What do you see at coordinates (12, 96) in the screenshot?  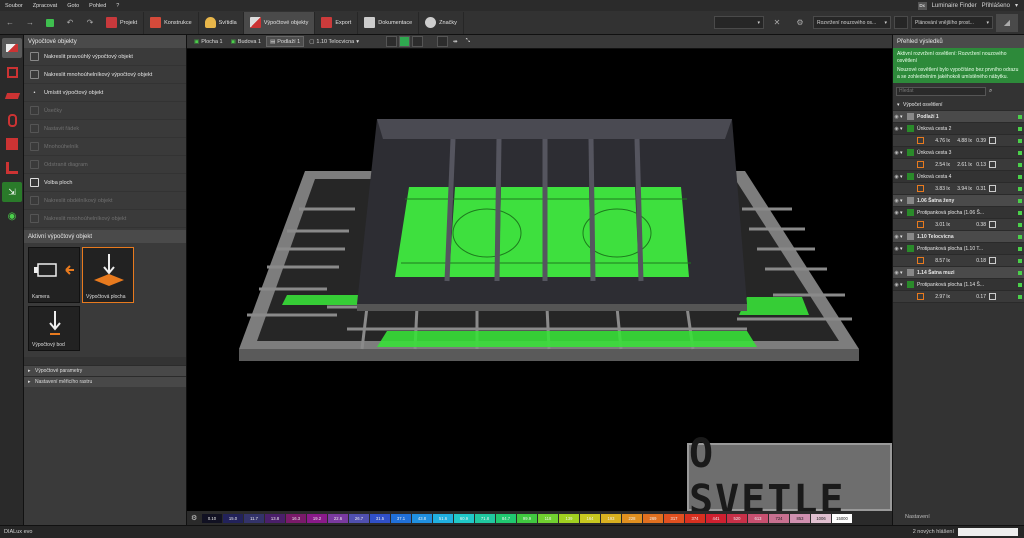 I see `floor-icon` at bounding box center [12, 96].